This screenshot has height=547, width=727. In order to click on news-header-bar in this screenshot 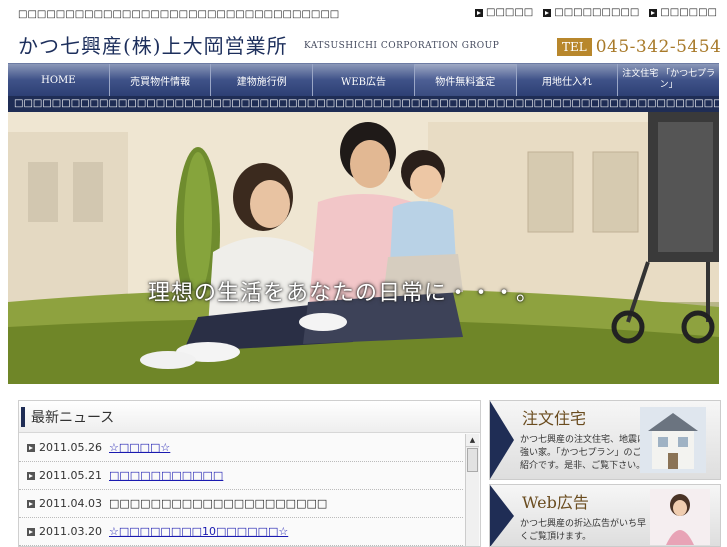, I will do `click(23, 417)`.